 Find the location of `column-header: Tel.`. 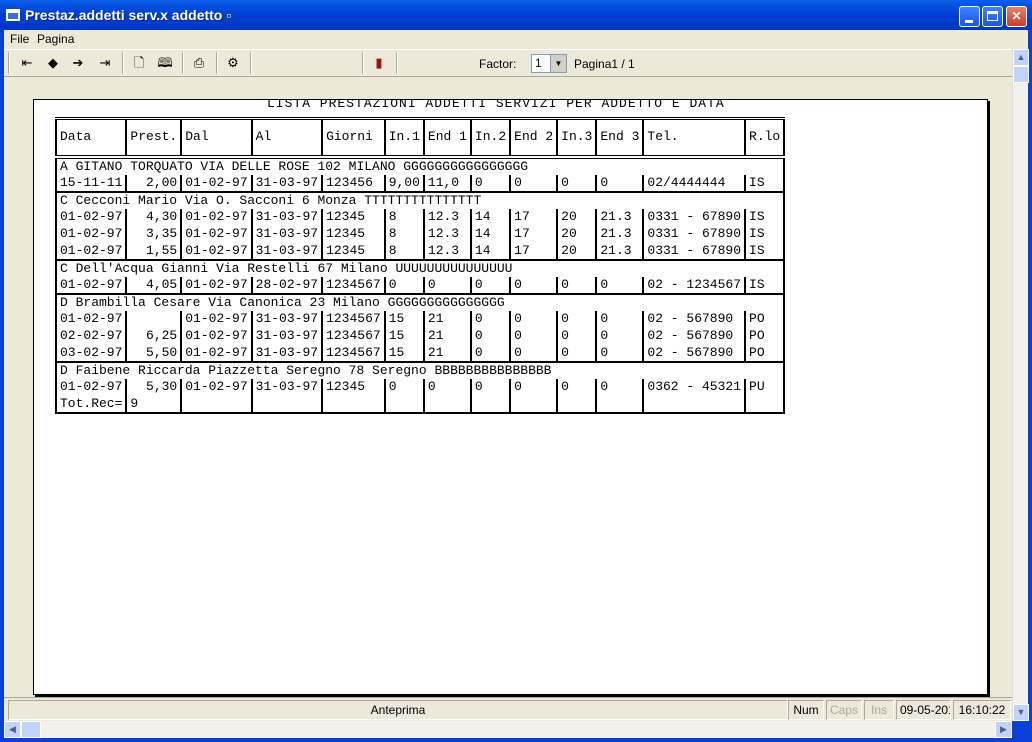

column-header: Tel. is located at coordinates (694, 138).